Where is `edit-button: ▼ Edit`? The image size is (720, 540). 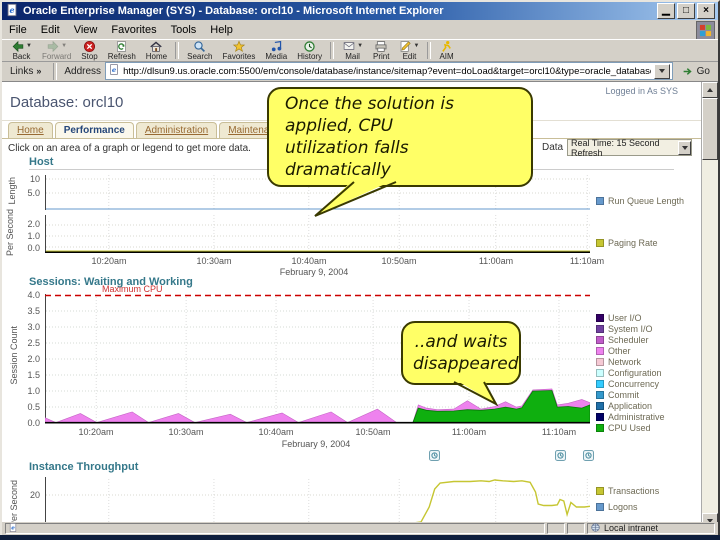
edit-button: ▼ Edit is located at coordinates (409, 50).